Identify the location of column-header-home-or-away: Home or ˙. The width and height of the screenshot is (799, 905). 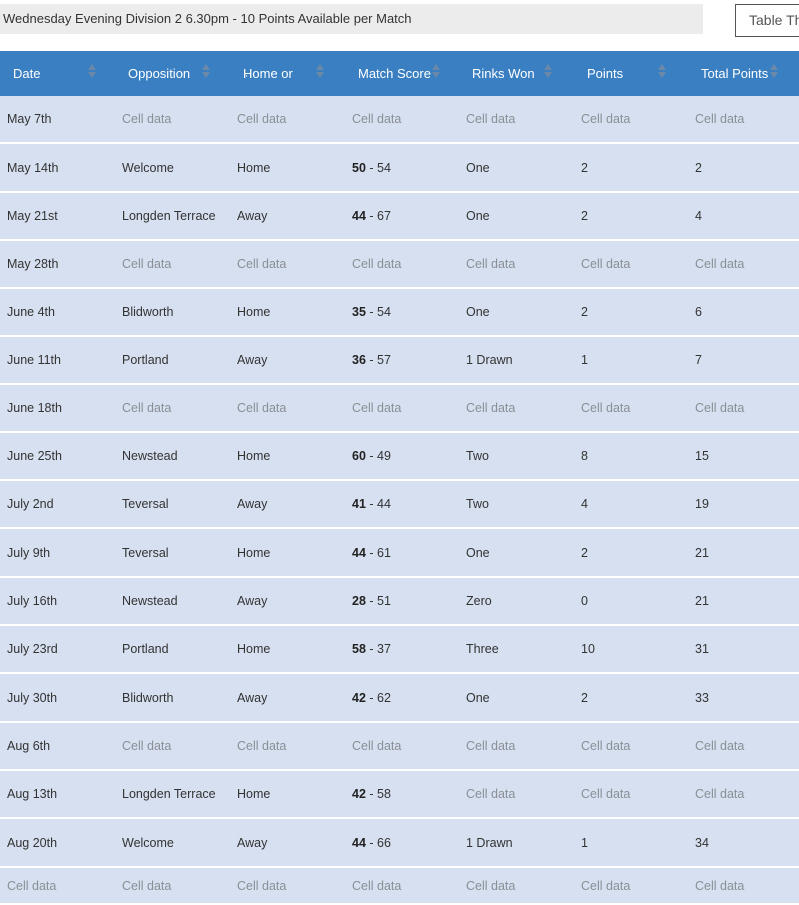
(287, 73).